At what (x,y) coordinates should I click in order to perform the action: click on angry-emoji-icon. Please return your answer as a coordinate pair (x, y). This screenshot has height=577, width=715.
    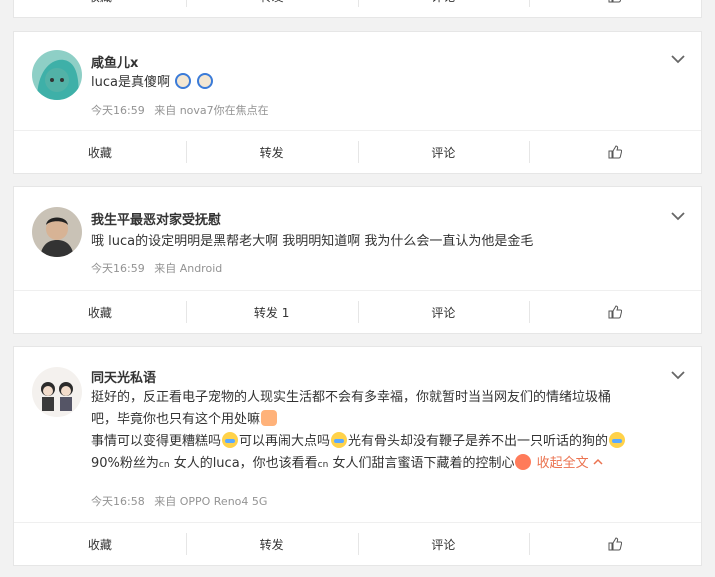
    Looking at the image, I should click on (523, 462).